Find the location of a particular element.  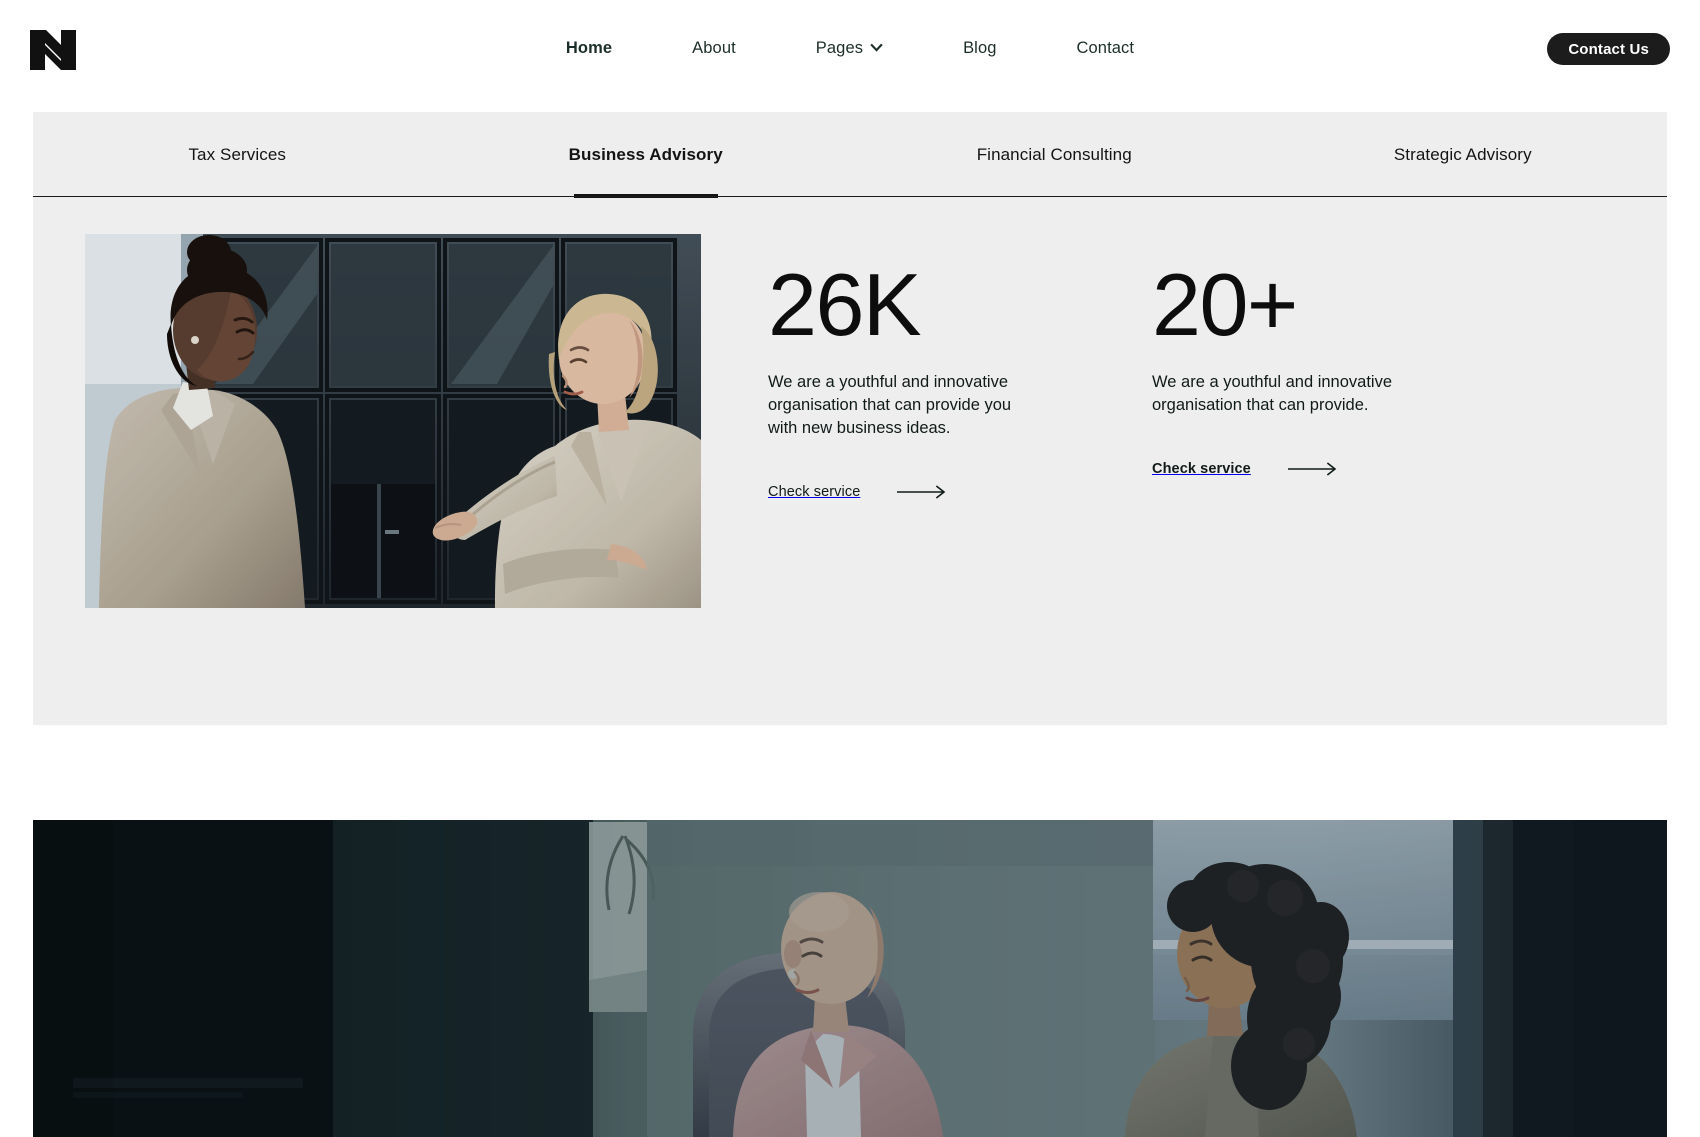

tab-label: Strategic Advisory is located at coordinates (1462, 154).